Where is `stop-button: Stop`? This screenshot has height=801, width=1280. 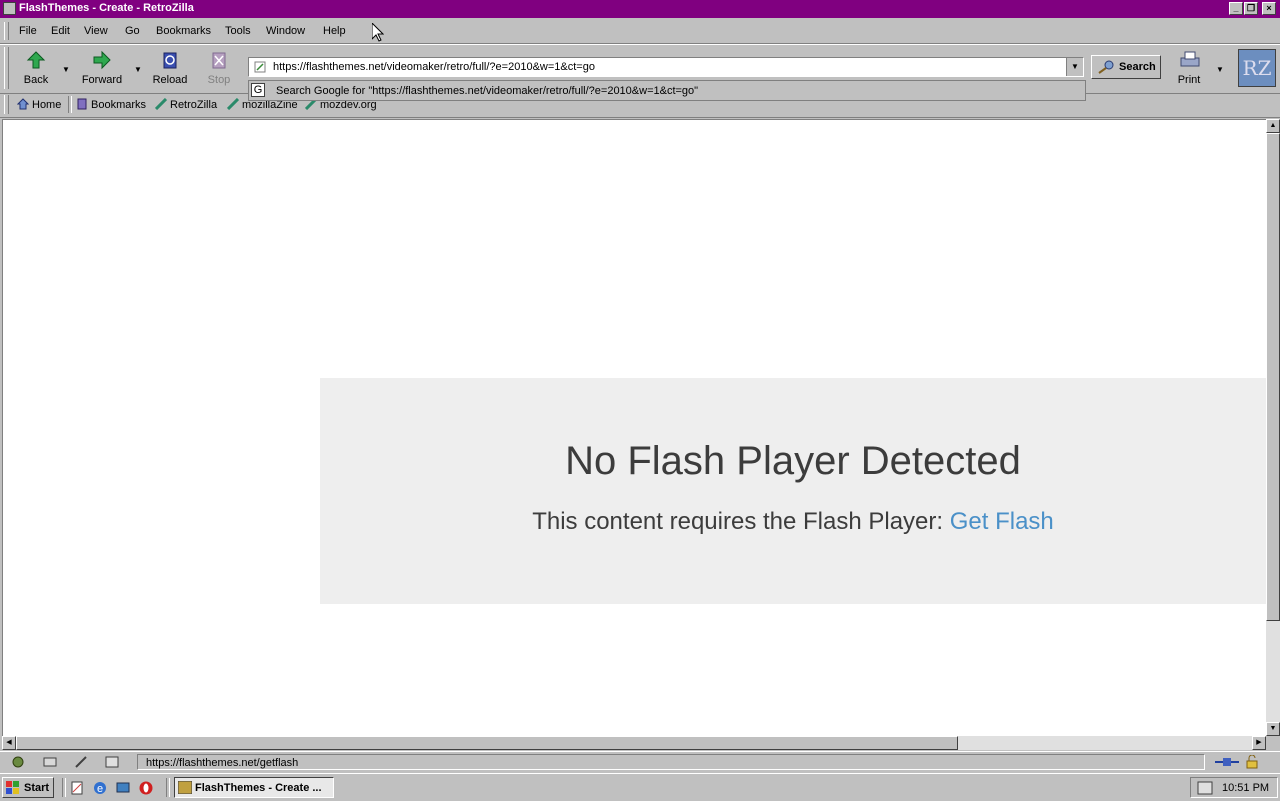 stop-button: Stop is located at coordinates (219, 67).